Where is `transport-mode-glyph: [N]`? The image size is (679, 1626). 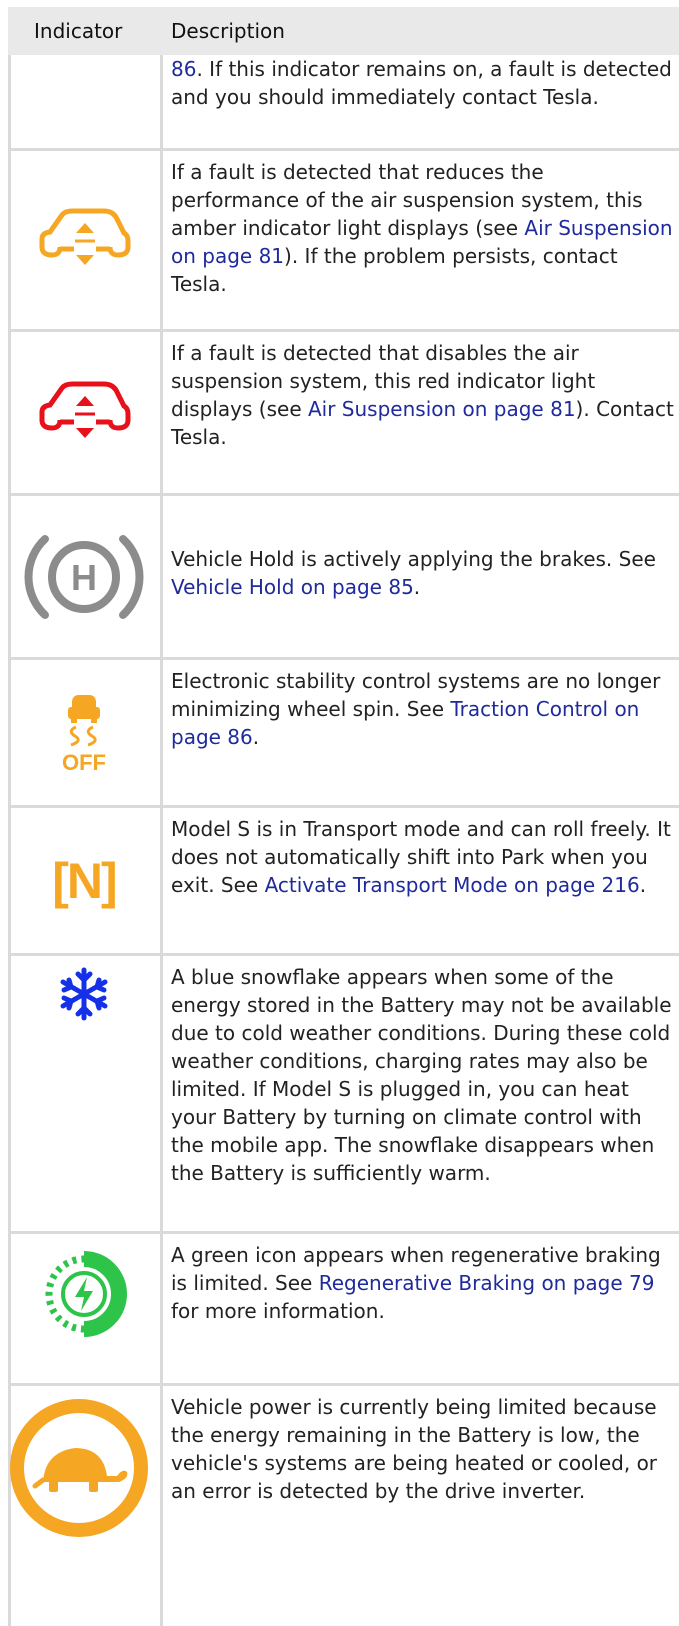 transport-mode-glyph: [N] is located at coordinates (84, 880).